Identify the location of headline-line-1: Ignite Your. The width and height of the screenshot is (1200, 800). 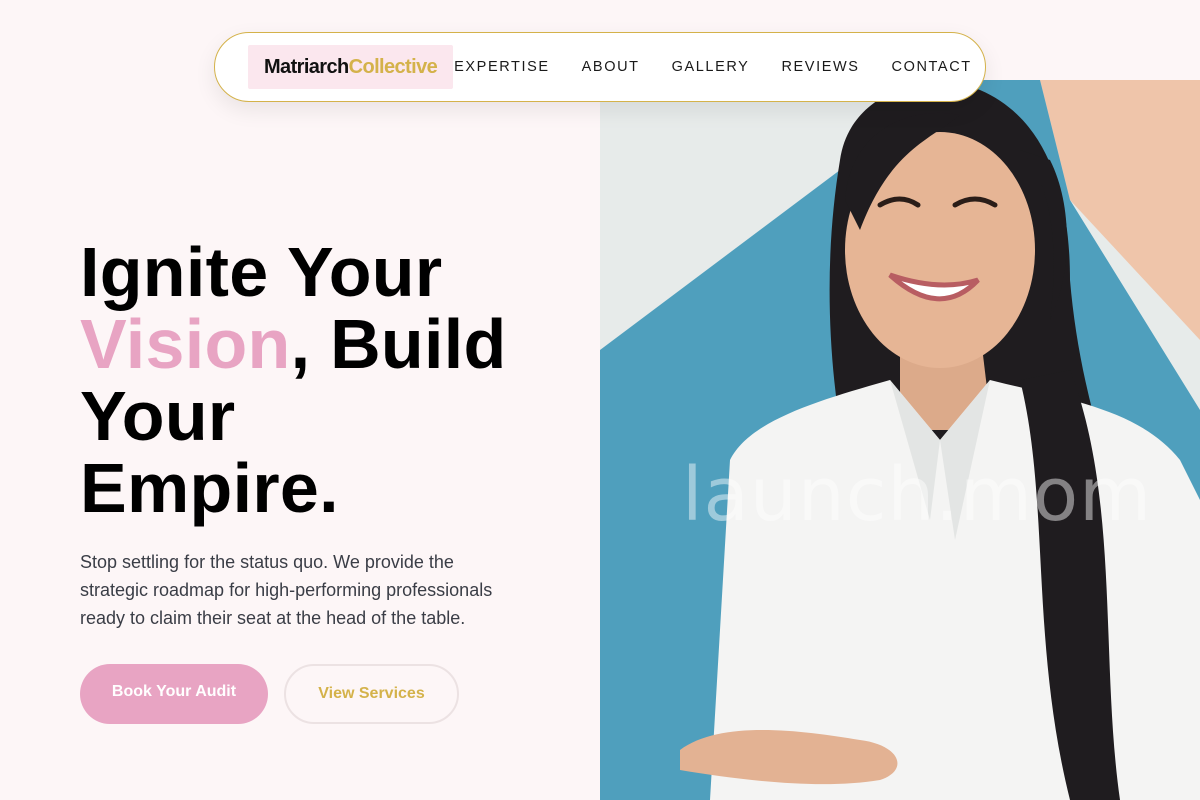
(261, 272).